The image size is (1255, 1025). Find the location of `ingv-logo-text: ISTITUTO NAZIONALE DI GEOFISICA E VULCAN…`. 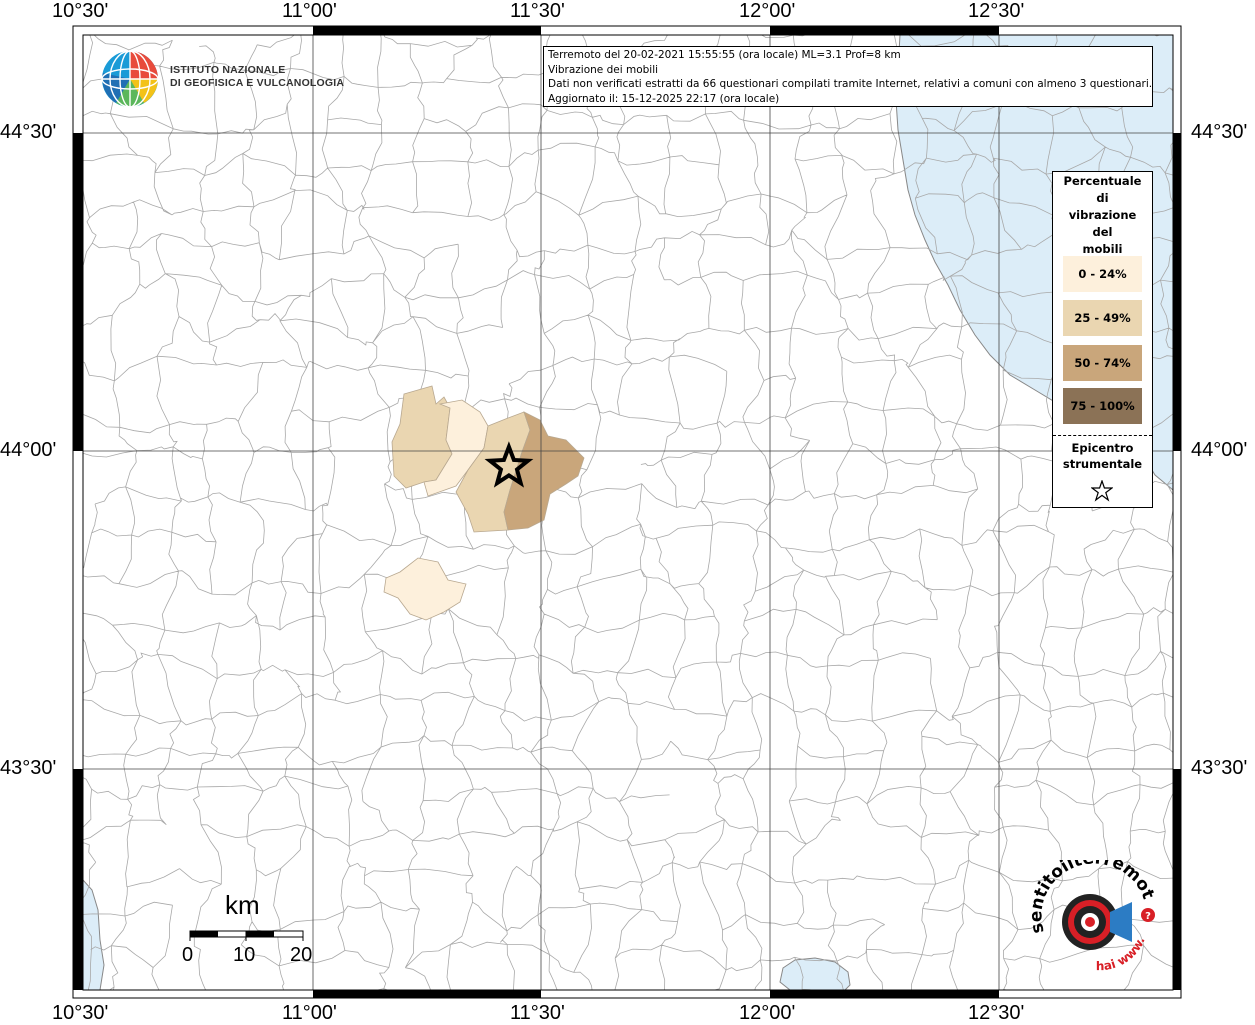

ingv-logo-text: ISTITUTO NAZIONALE DI GEOFISICA E VULCAN… is located at coordinates (257, 77).